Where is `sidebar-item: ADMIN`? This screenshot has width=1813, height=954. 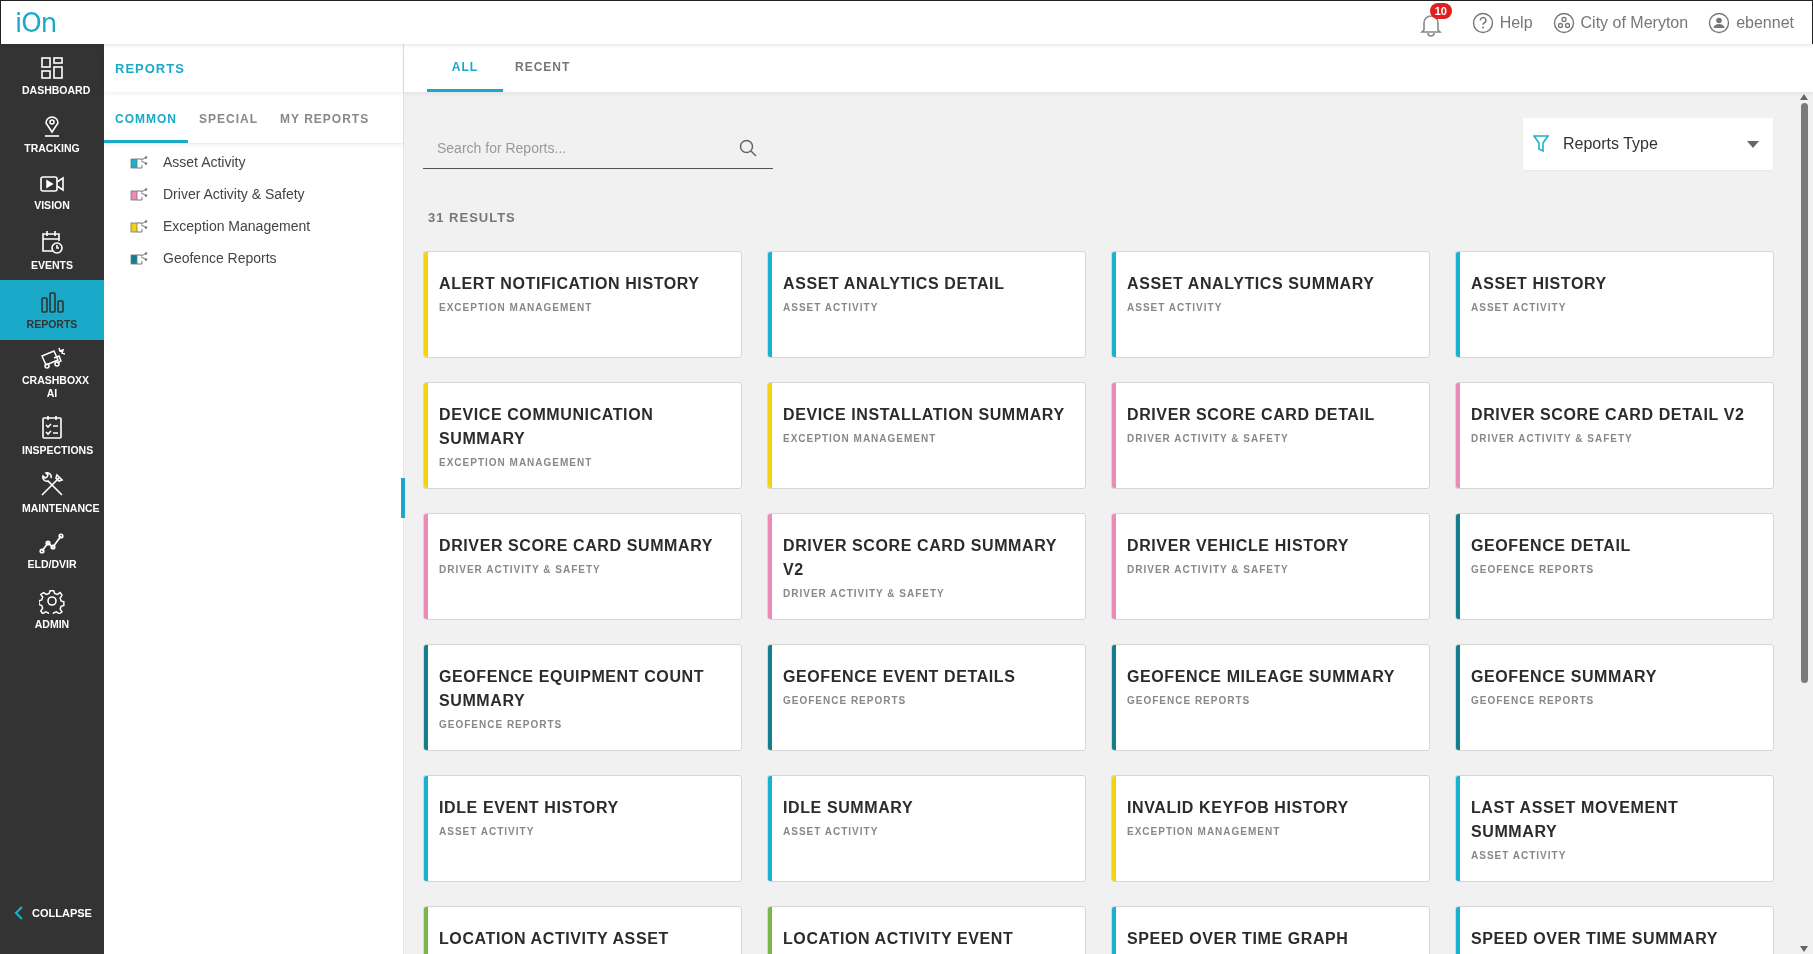
sidebar-item: ADMIN is located at coordinates (52, 610).